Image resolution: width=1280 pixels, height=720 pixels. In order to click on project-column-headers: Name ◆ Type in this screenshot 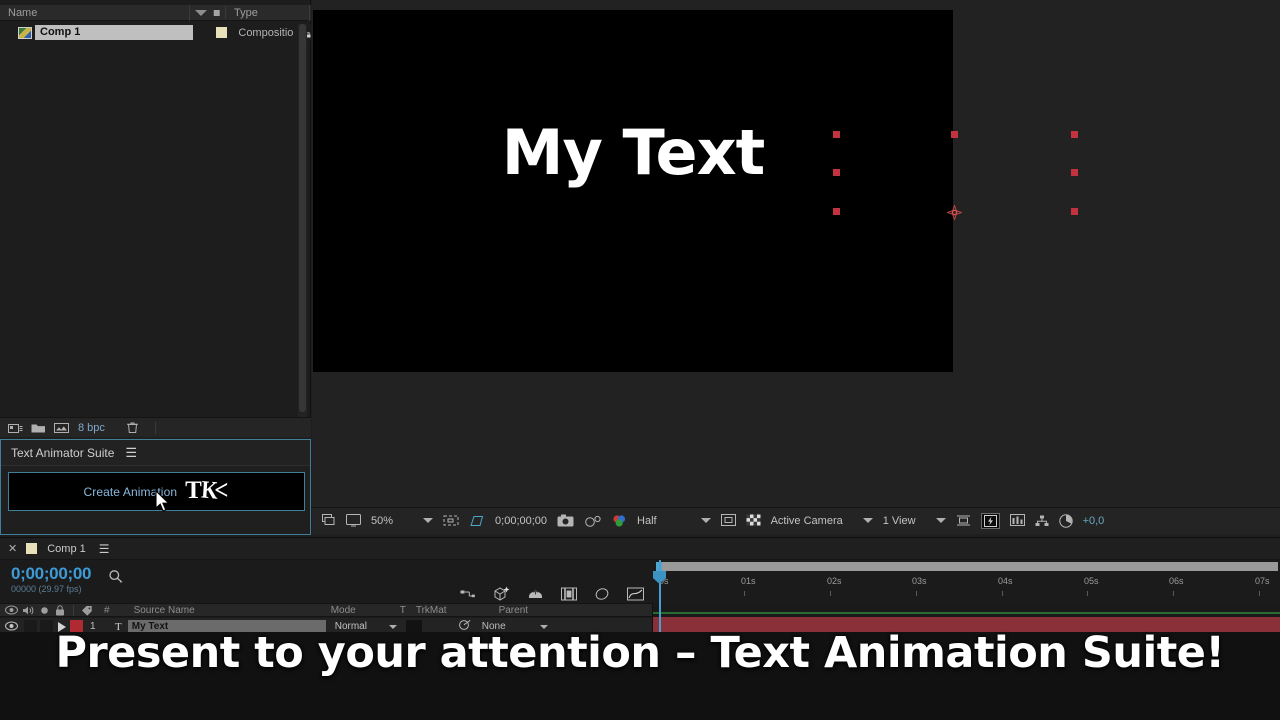, I will do `click(155, 12)`.